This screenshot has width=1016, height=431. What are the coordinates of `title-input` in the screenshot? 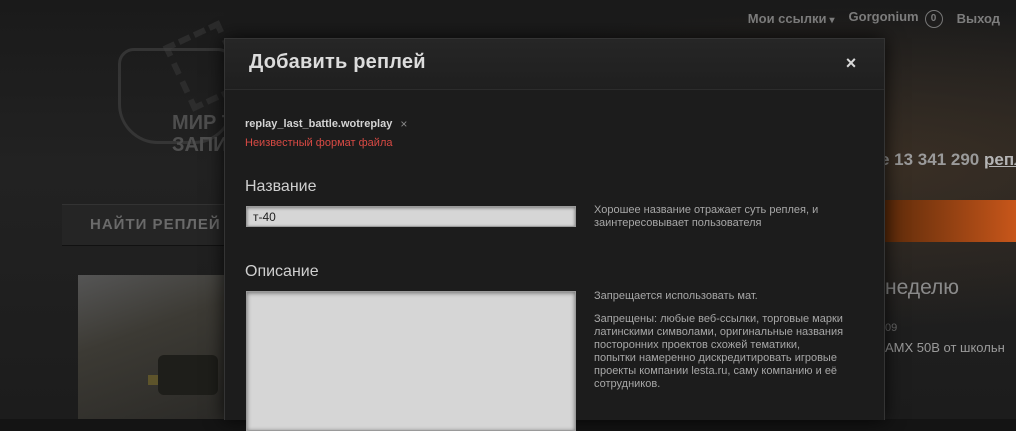 It's located at (411, 216).